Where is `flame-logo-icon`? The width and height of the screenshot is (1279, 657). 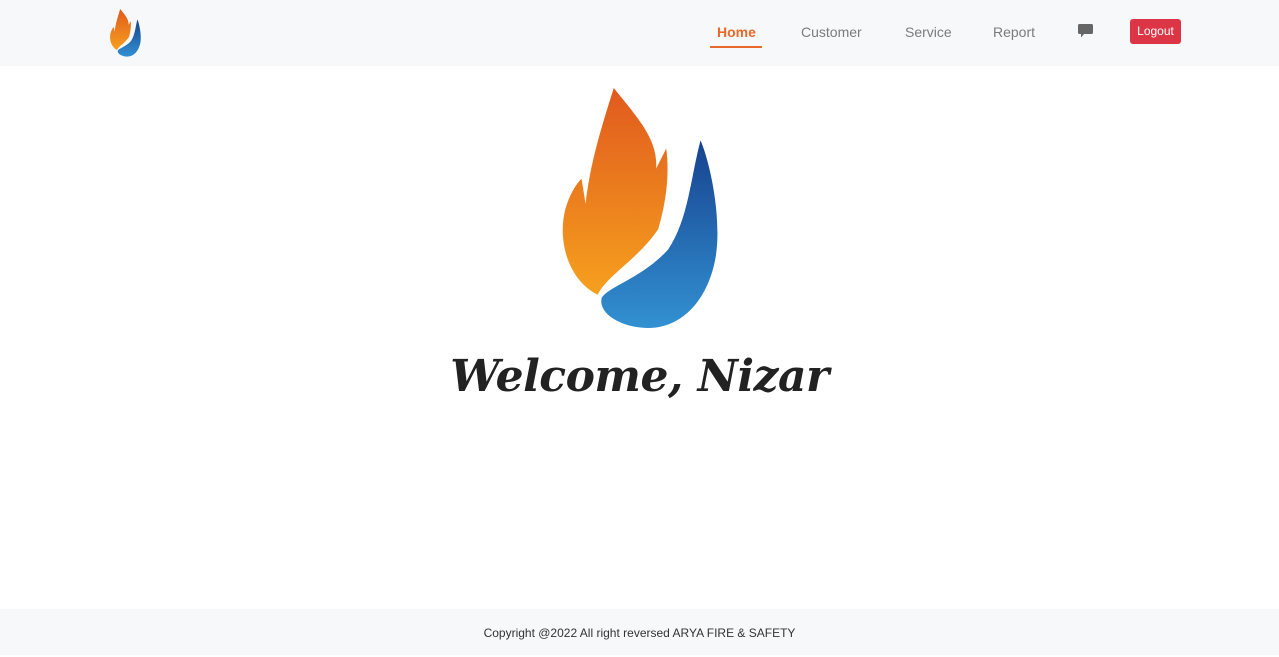
flame-logo-icon is located at coordinates (125, 33).